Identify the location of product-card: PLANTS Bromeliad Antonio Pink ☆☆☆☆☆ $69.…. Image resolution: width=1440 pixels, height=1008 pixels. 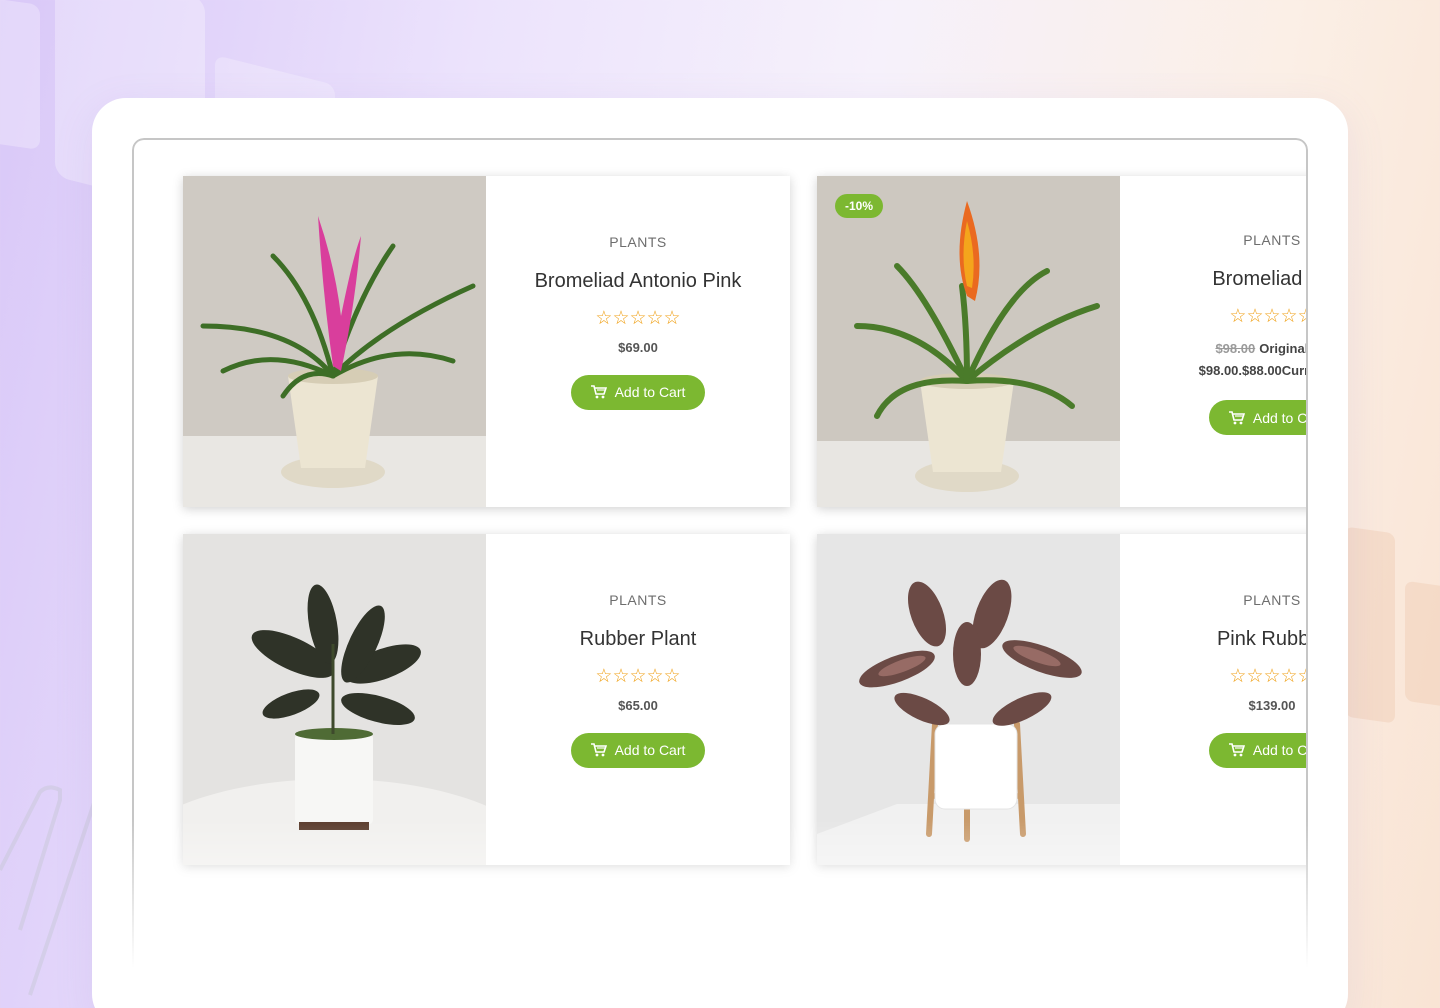
(486, 341).